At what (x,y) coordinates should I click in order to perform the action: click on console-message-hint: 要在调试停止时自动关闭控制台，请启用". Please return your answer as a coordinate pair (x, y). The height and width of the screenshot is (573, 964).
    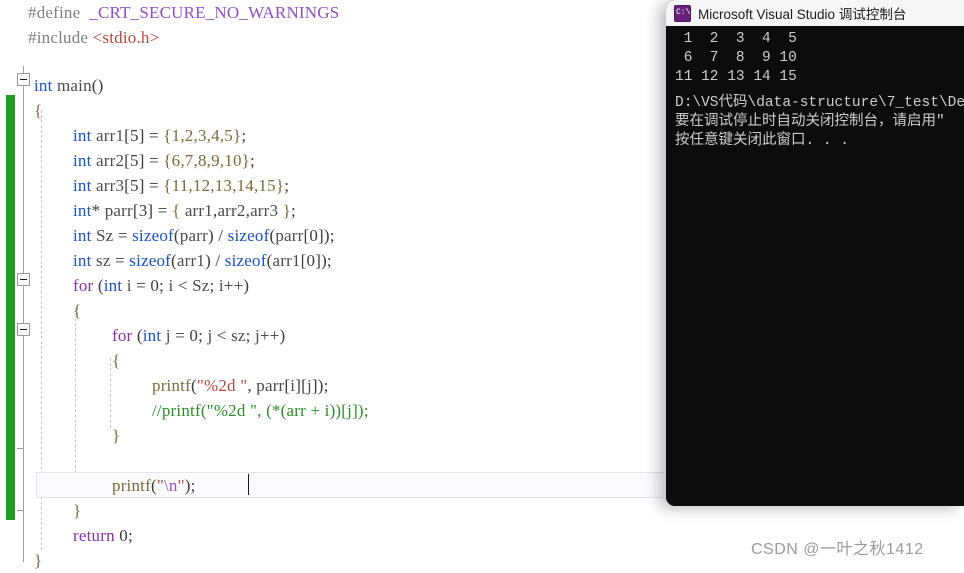
    Looking at the image, I should click on (810, 122).